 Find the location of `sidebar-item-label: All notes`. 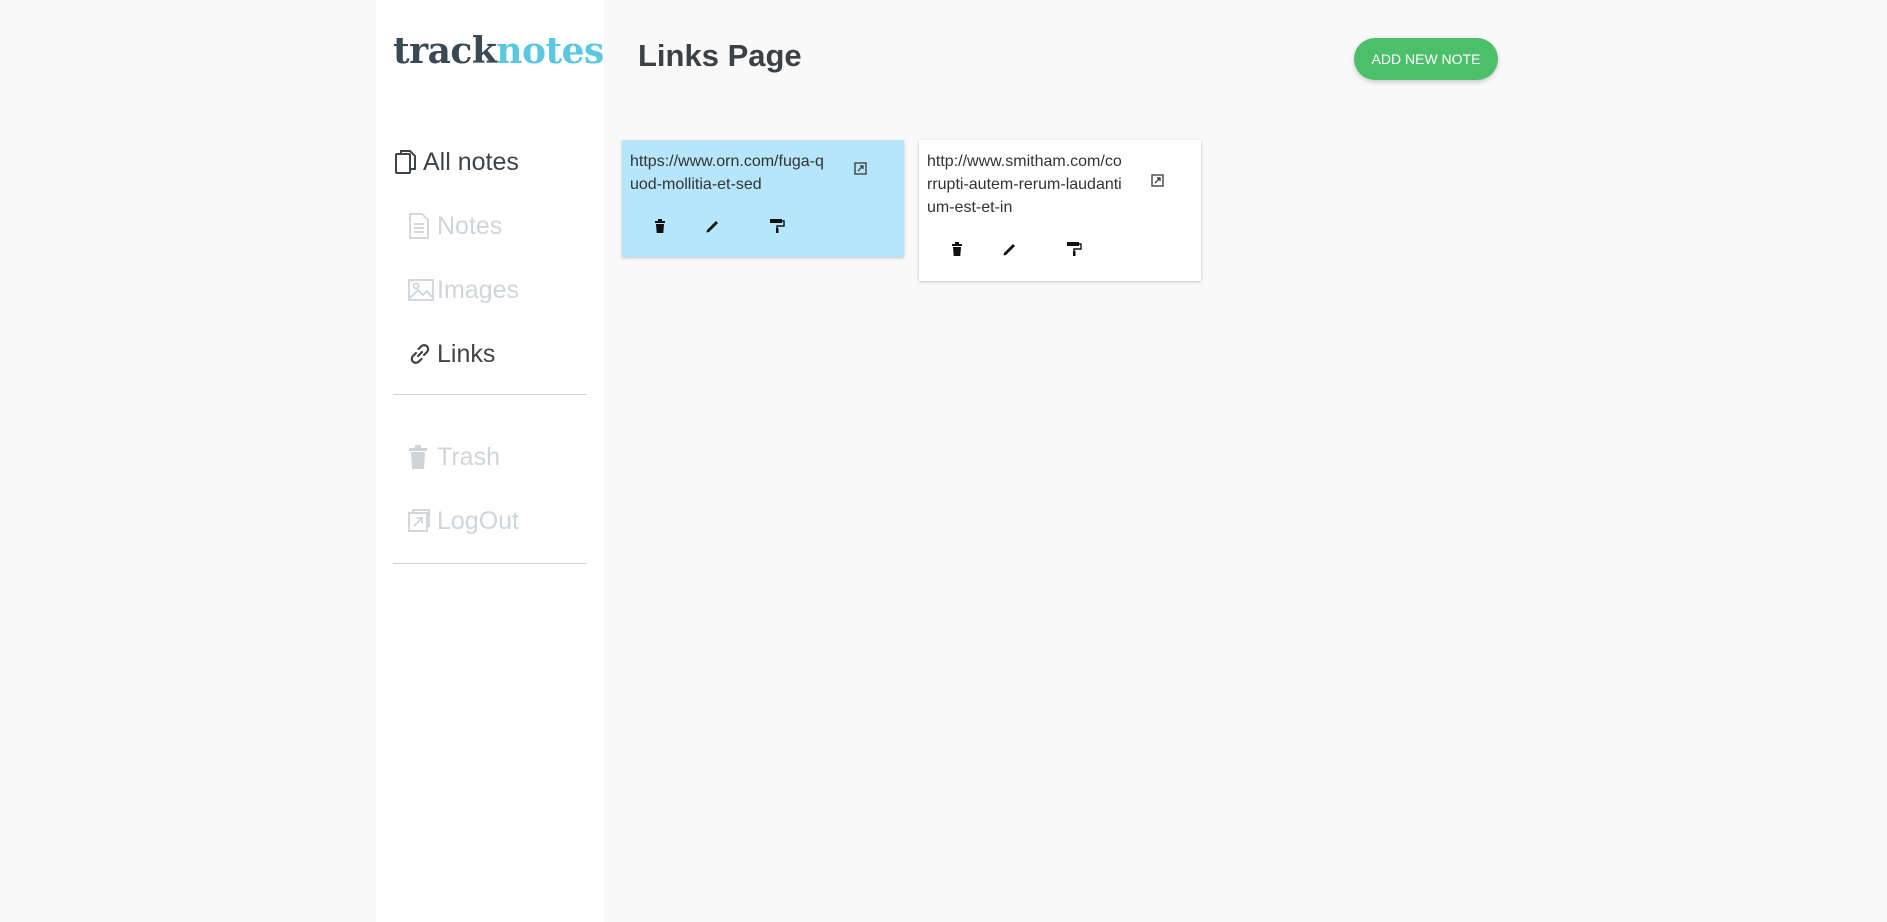

sidebar-item-label: All notes is located at coordinates (471, 161).